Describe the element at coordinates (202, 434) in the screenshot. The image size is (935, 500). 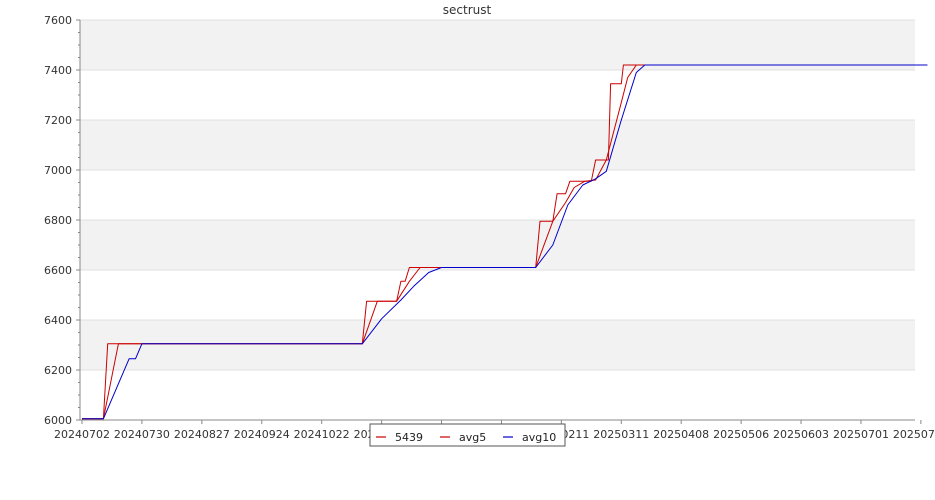
I see `x-tick-label: 20240827` at that location.